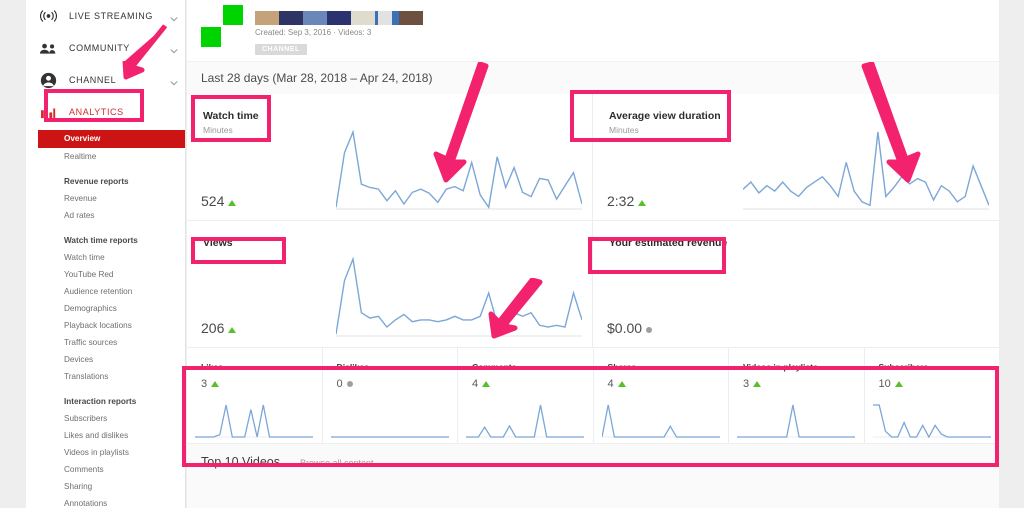 The height and width of the screenshot is (508, 1024). What do you see at coordinates (218, 243) in the screenshot?
I see `card-title: Views` at bounding box center [218, 243].